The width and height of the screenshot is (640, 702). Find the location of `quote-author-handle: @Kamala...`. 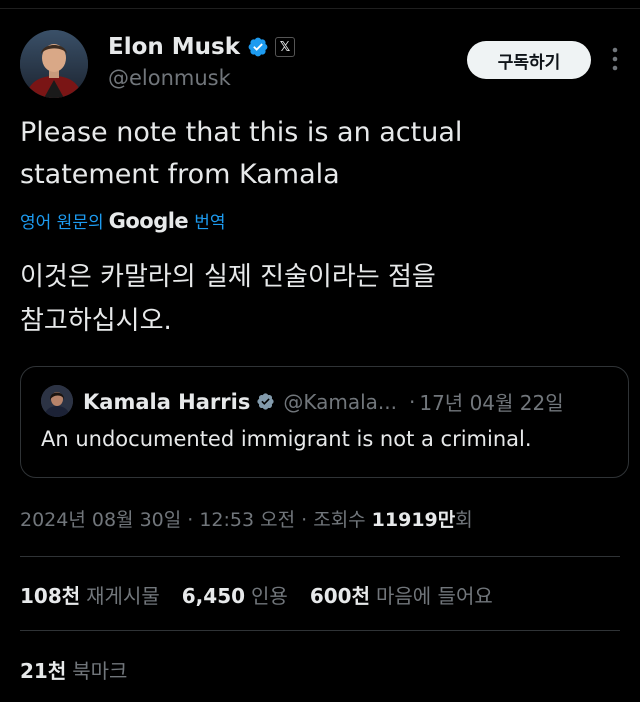

quote-author-handle: @Kamala... is located at coordinates (340, 401).